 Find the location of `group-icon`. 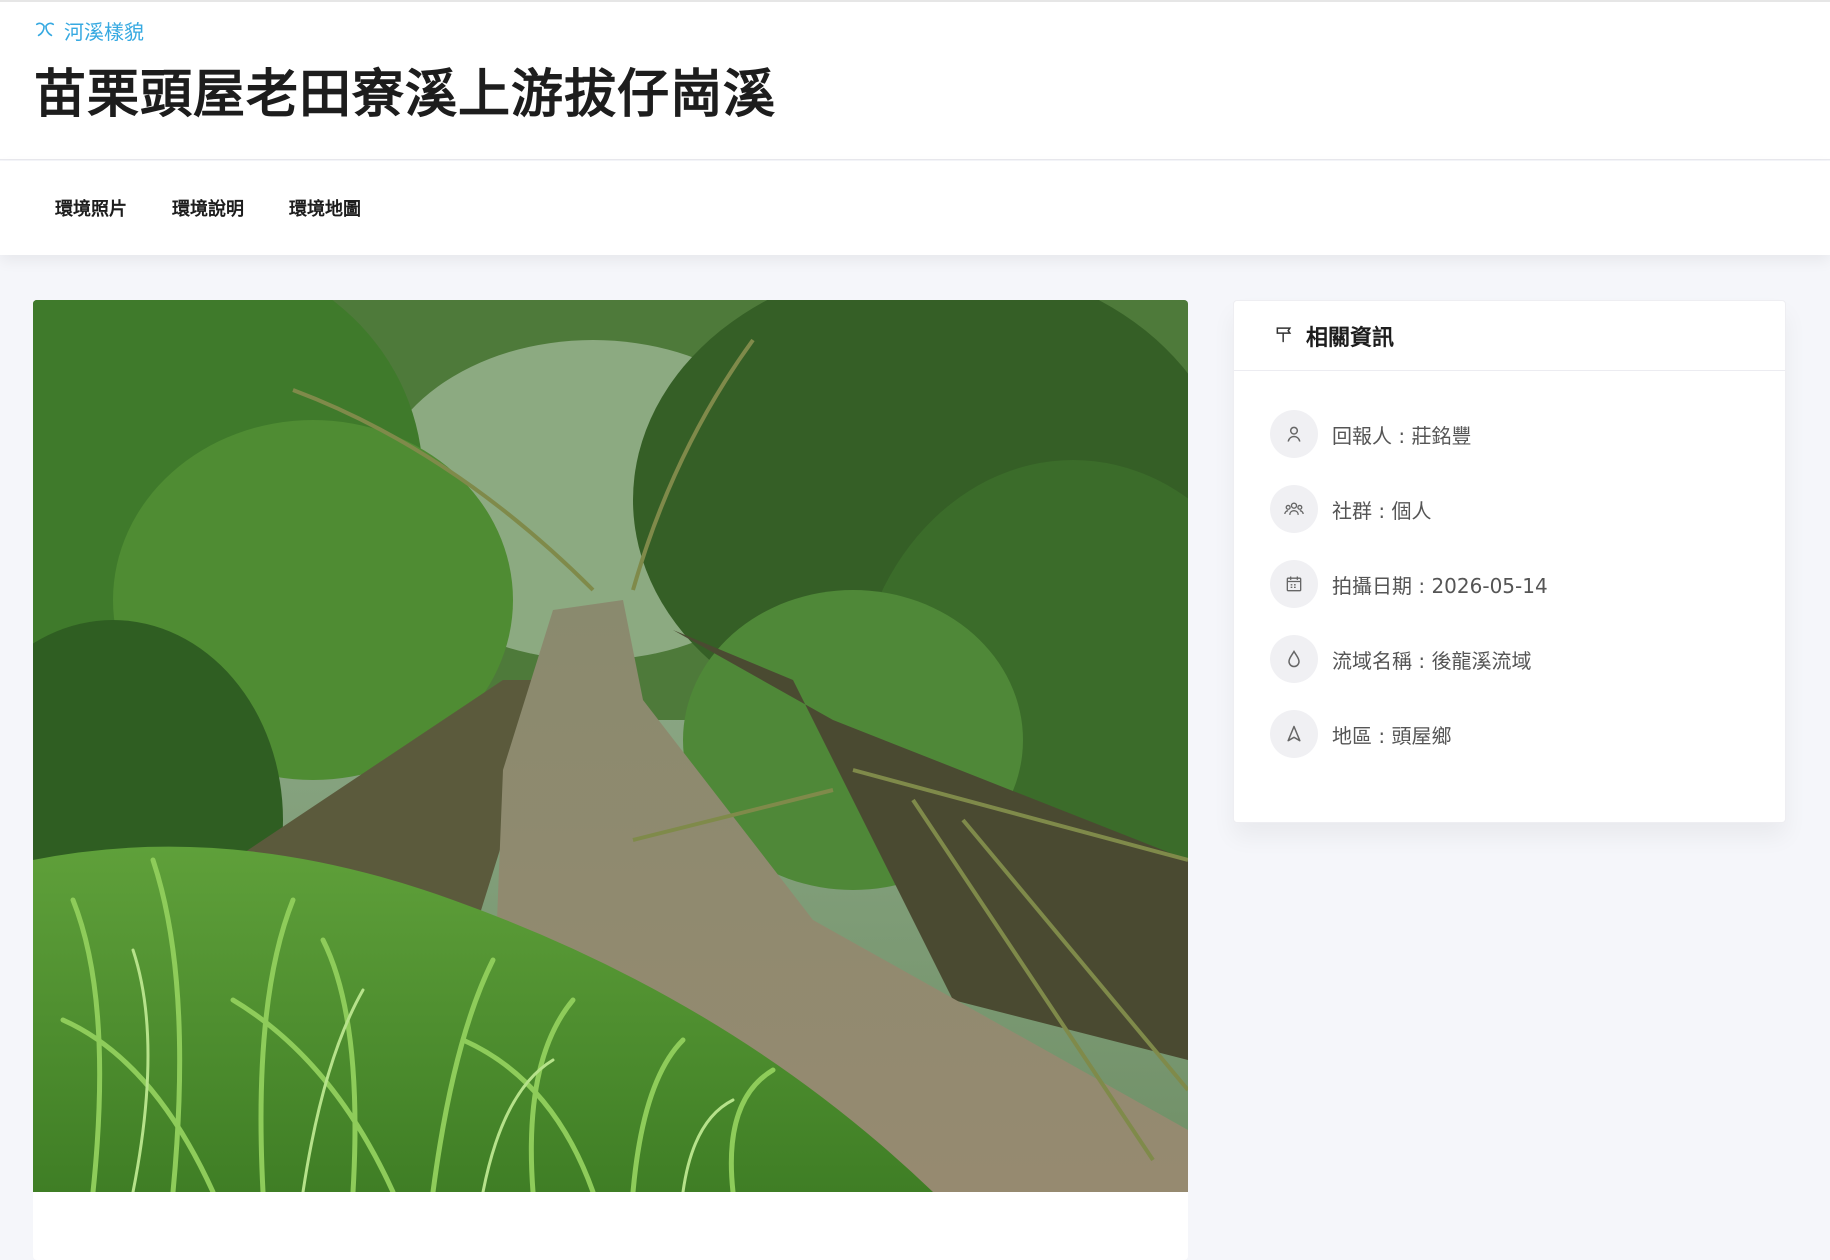

group-icon is located at coordinates (1294, 509).